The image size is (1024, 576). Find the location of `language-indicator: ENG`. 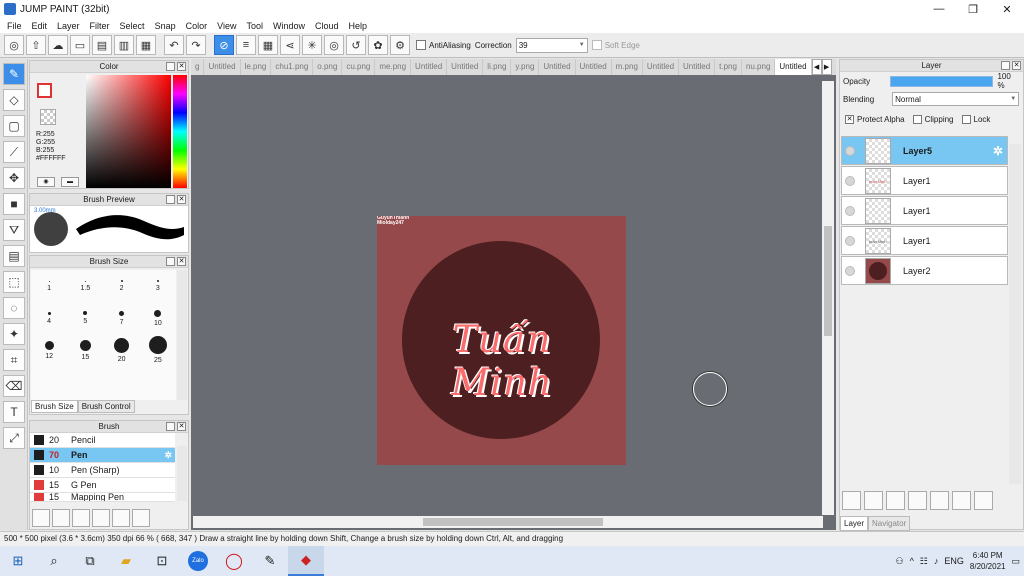

language-indicator: ENG is located at coordinates (954, 561).